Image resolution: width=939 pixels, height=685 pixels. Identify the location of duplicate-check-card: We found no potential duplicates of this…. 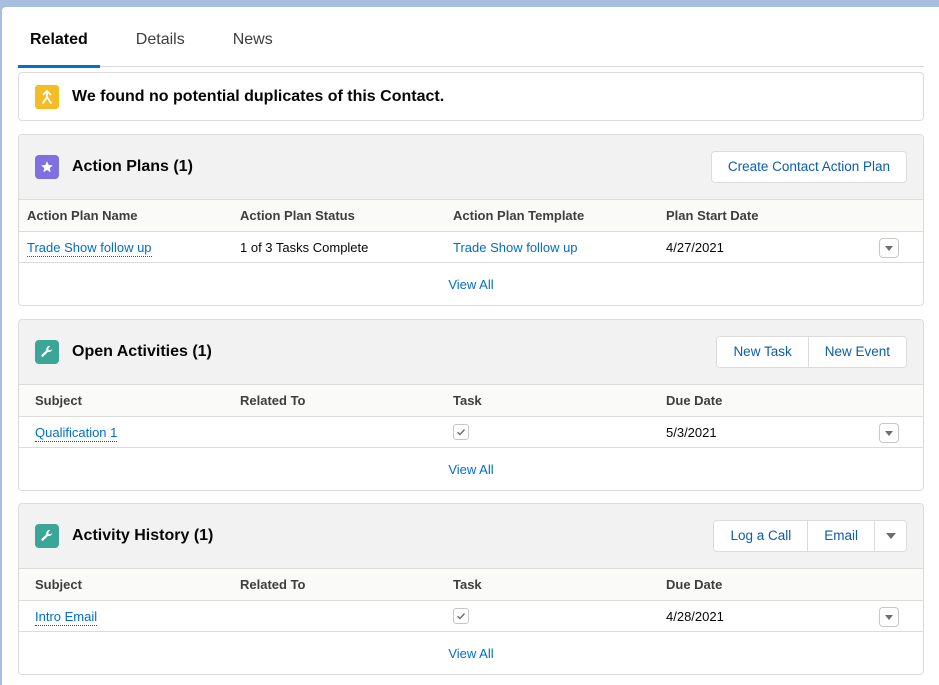
(471, 96).